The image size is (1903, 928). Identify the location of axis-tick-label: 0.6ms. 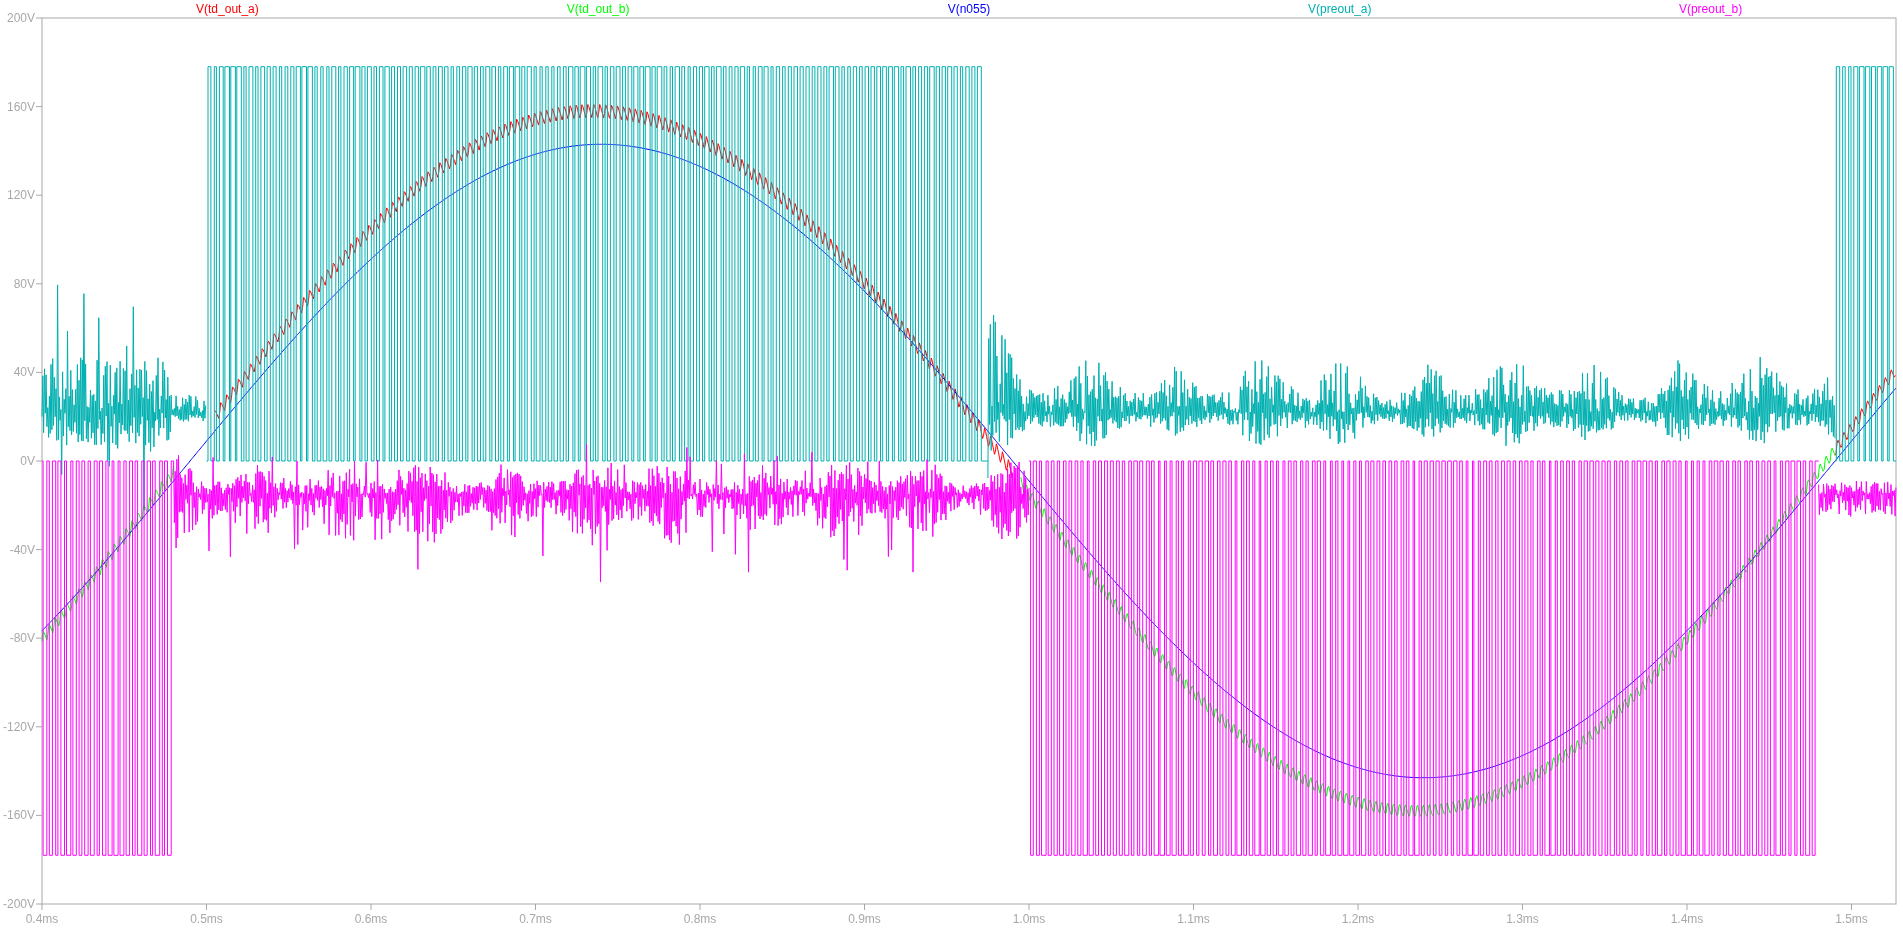
(371, 919).